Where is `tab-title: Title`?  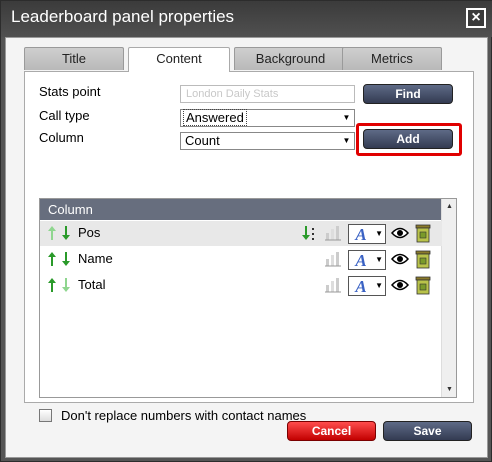 tab-title: Title is located at coordinates (74, 58).